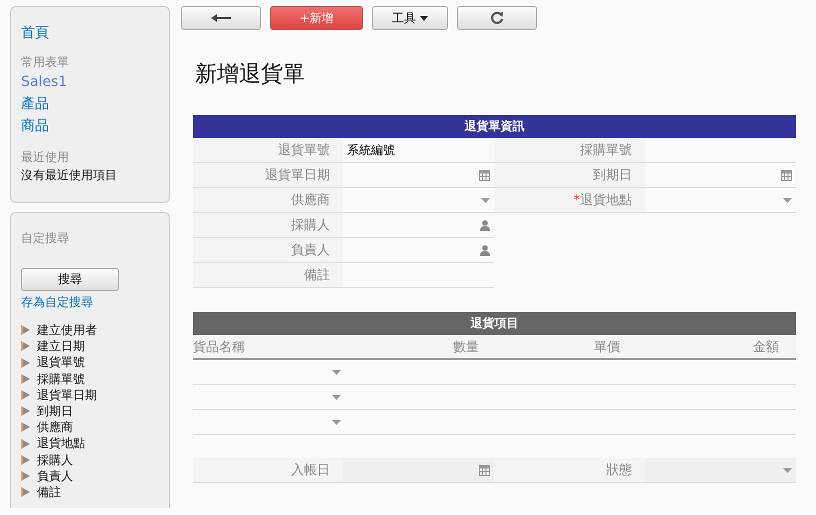  What do you see at coordinates (268, 470) in the screenshot?
I see `field-label: 入帳日` at bounding box center [268, 470].